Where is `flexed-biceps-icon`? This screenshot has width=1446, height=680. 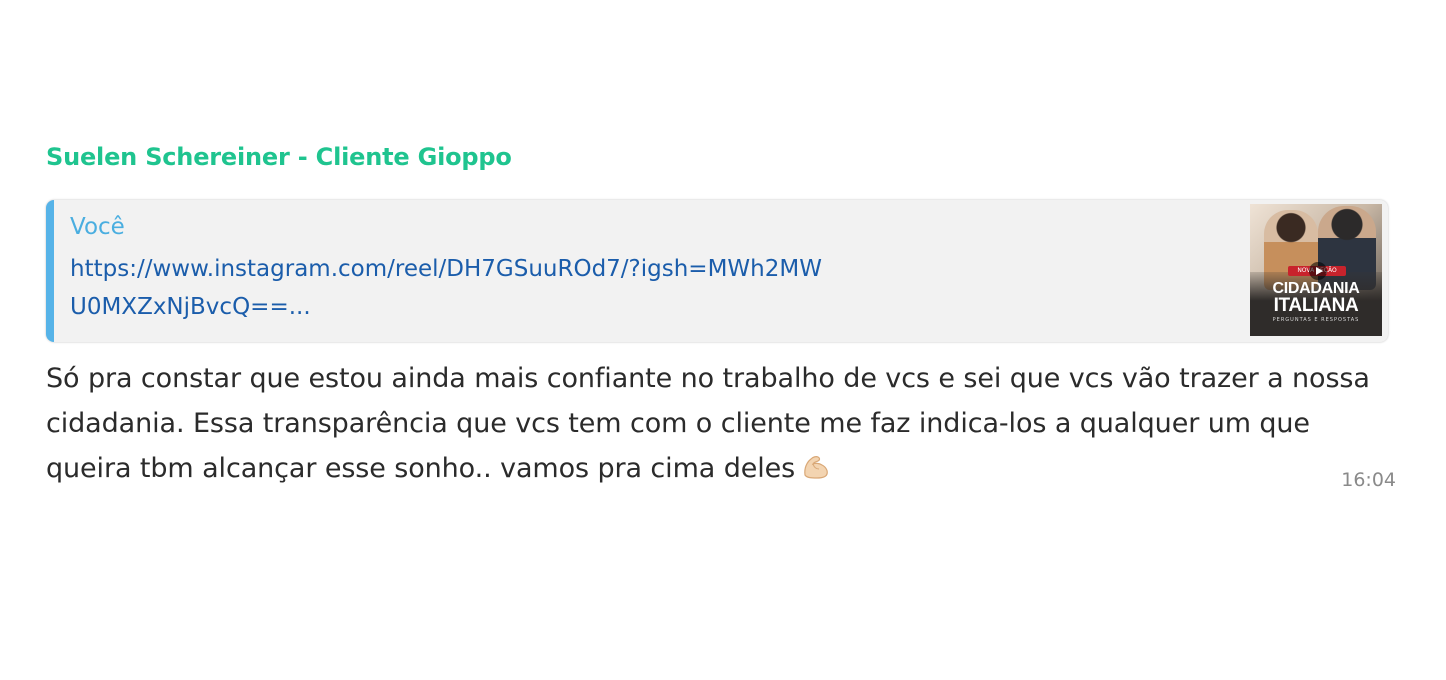
flexed-biceps-icon is located at coordinates (816, 465).